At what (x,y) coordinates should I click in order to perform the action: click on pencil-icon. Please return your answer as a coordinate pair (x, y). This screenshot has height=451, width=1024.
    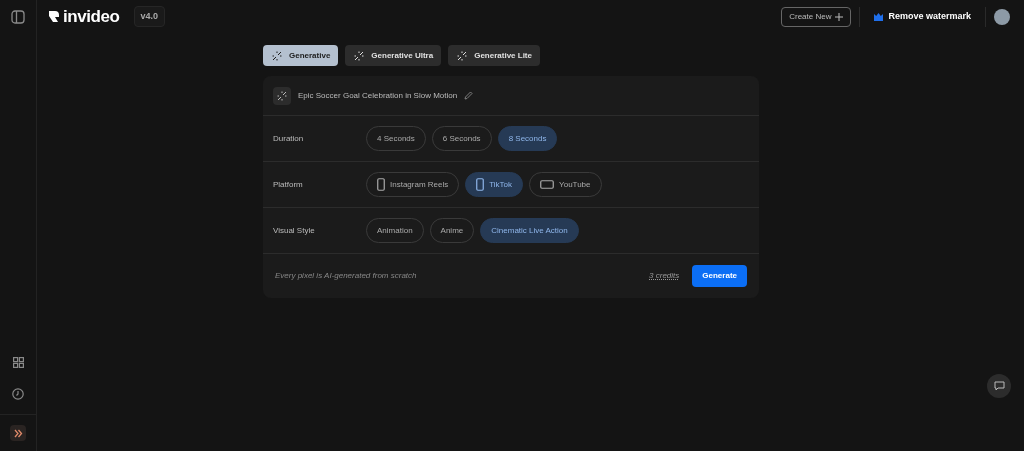
    Looking at the image, I should click on (469, 95).